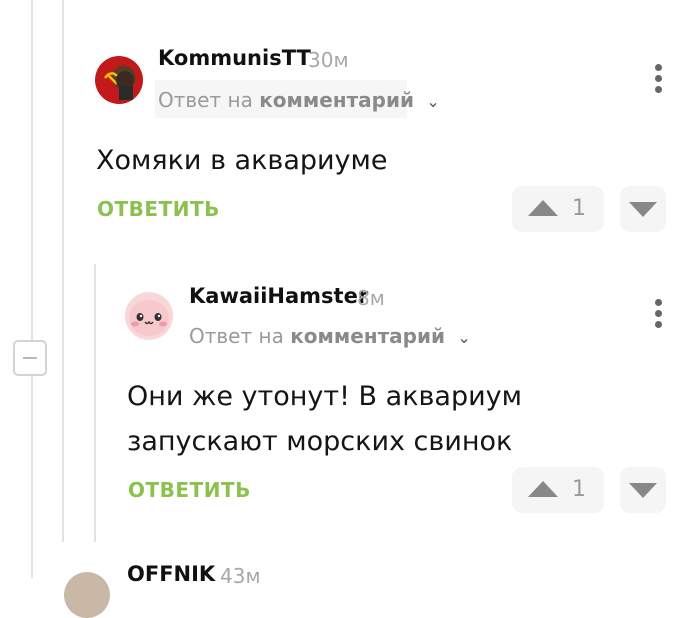  I want to click on thread-line-outer-lower, so click(32, 477).